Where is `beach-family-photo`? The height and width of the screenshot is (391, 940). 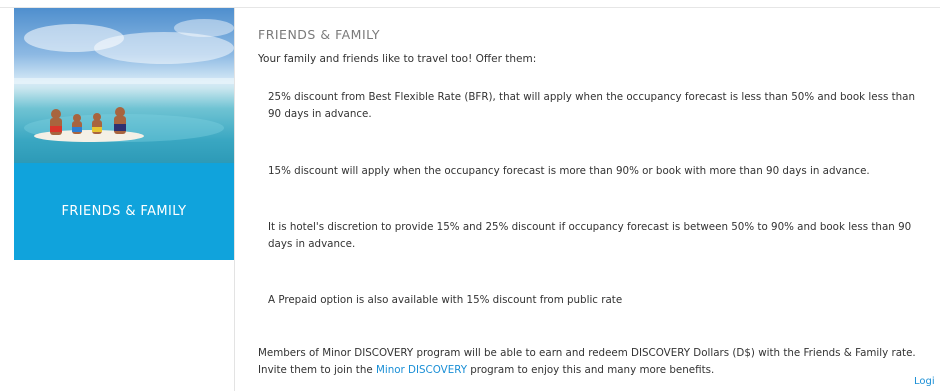
beach-family-photo is located at coordinates (124, 85).